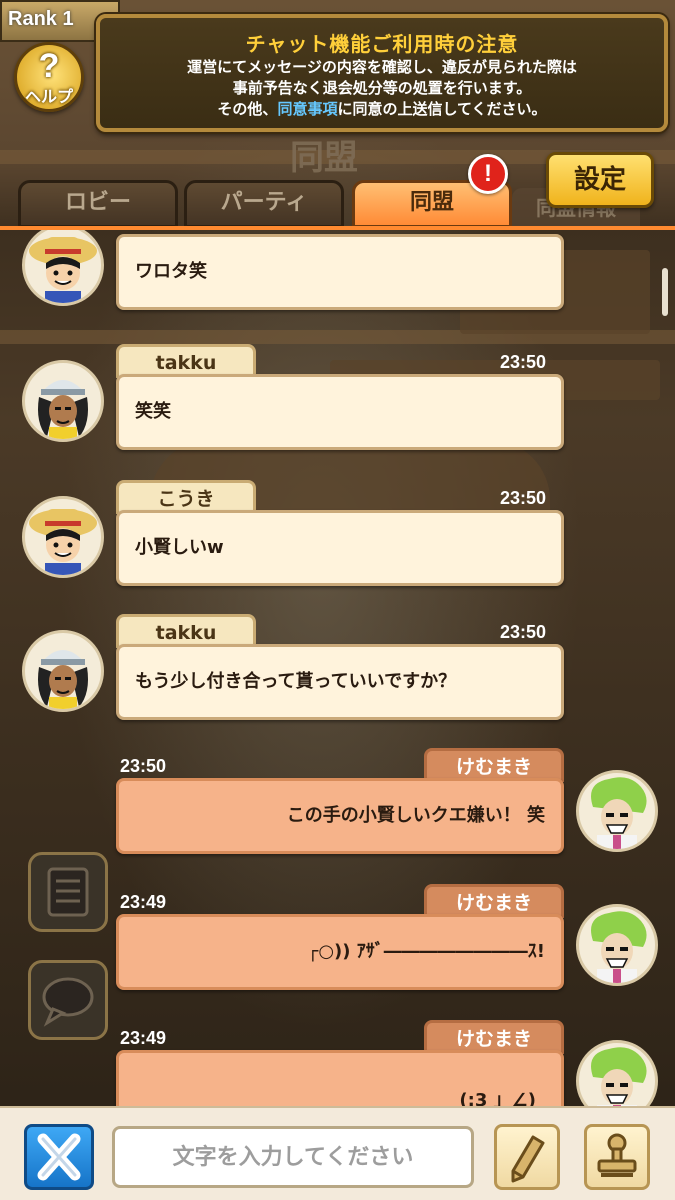  I want to click on stamp-icon, so click(617, 1155).